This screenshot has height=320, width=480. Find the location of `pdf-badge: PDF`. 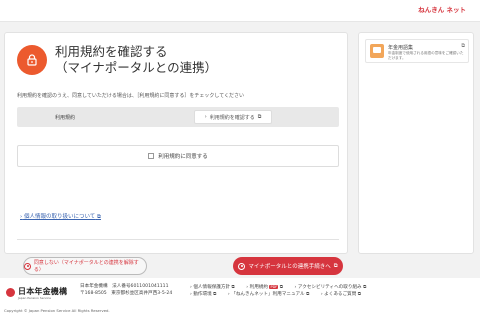

pdf-badge: PDF is located at coordinates (274, 287).